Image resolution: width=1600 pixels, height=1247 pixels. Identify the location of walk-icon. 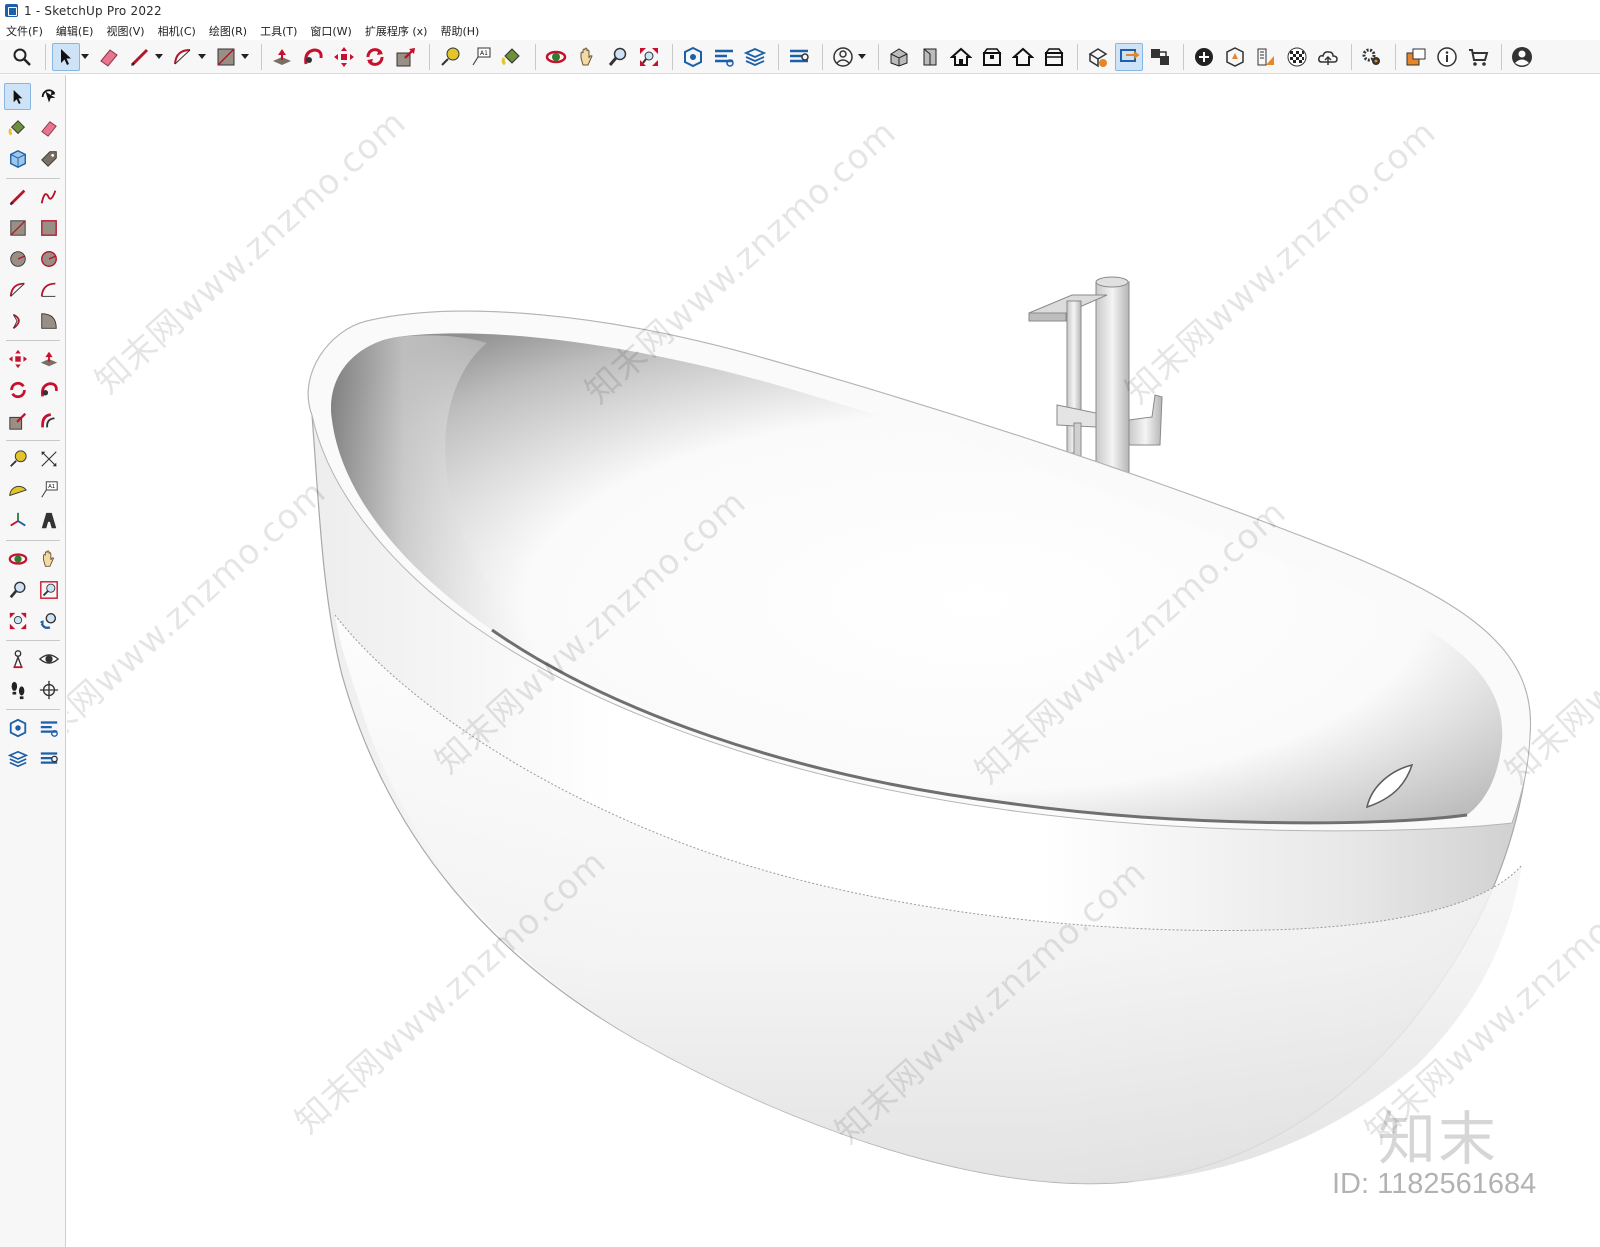
(17, 689).